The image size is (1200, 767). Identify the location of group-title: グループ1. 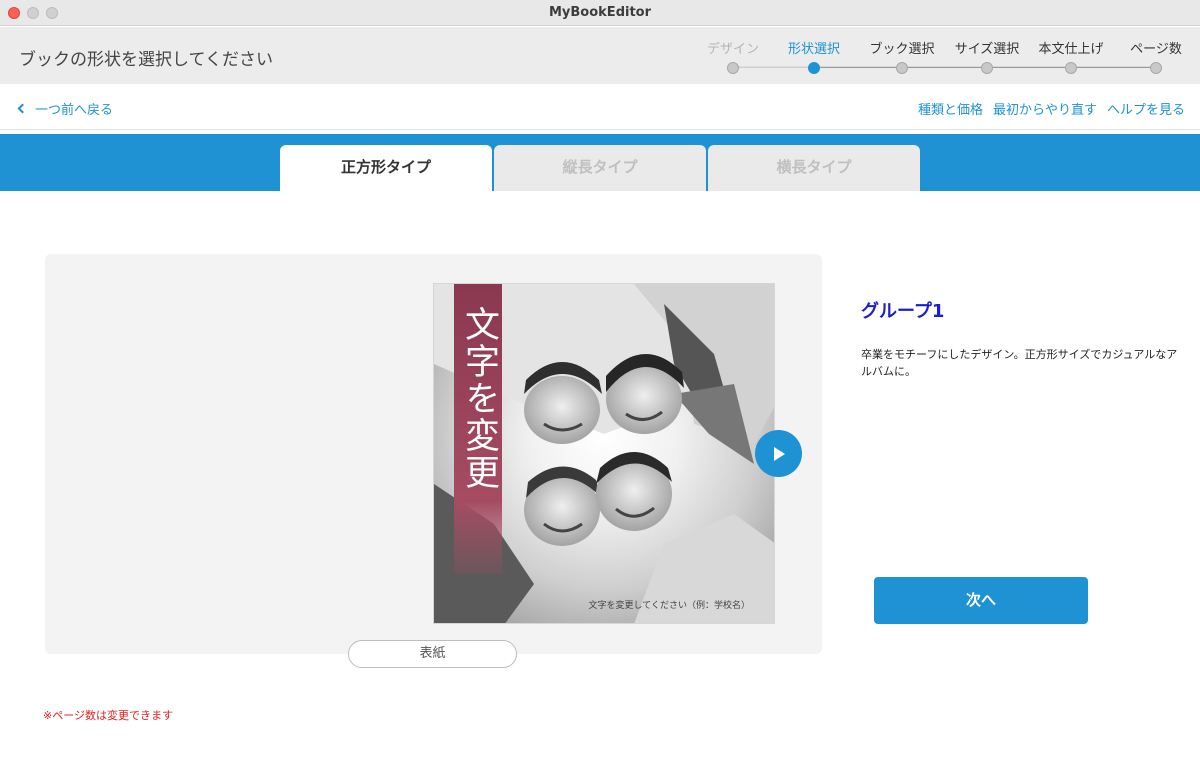
(903, 311).